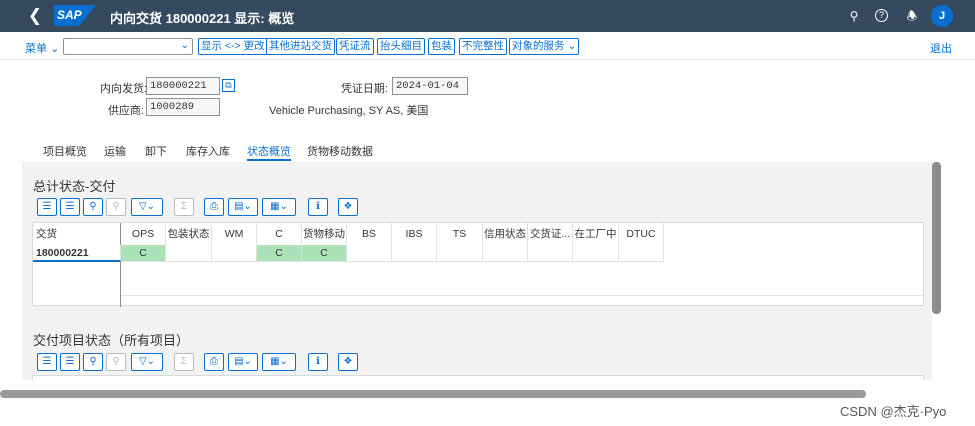 This screenshot has height=426, width=975. What do you see at coordinates (75, 15) in the screenshot?
I see `sap-logo: SAP` at bounding box center [75, 15].